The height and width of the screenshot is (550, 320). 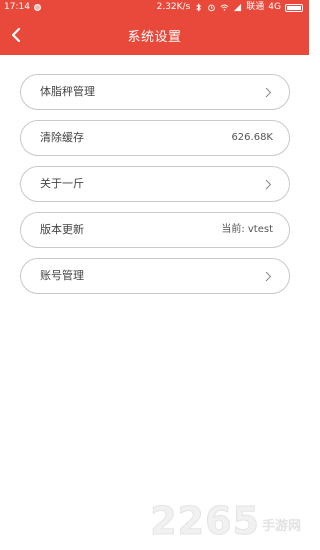 What do you see at coordinates (37, 7) in the screenshot?
I see `notification-icon` at bounding box center [37, 7].